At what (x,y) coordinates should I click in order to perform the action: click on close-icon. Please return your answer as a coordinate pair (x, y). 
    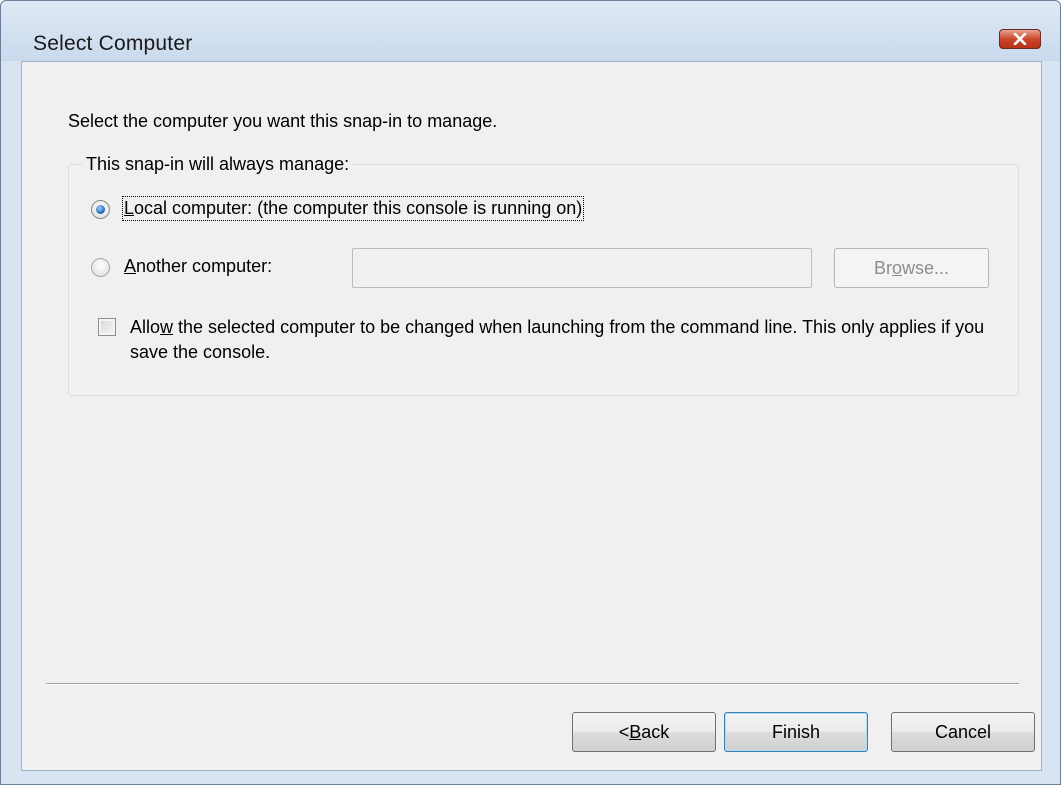
    Looking at the image, I should click on (1020, 39).